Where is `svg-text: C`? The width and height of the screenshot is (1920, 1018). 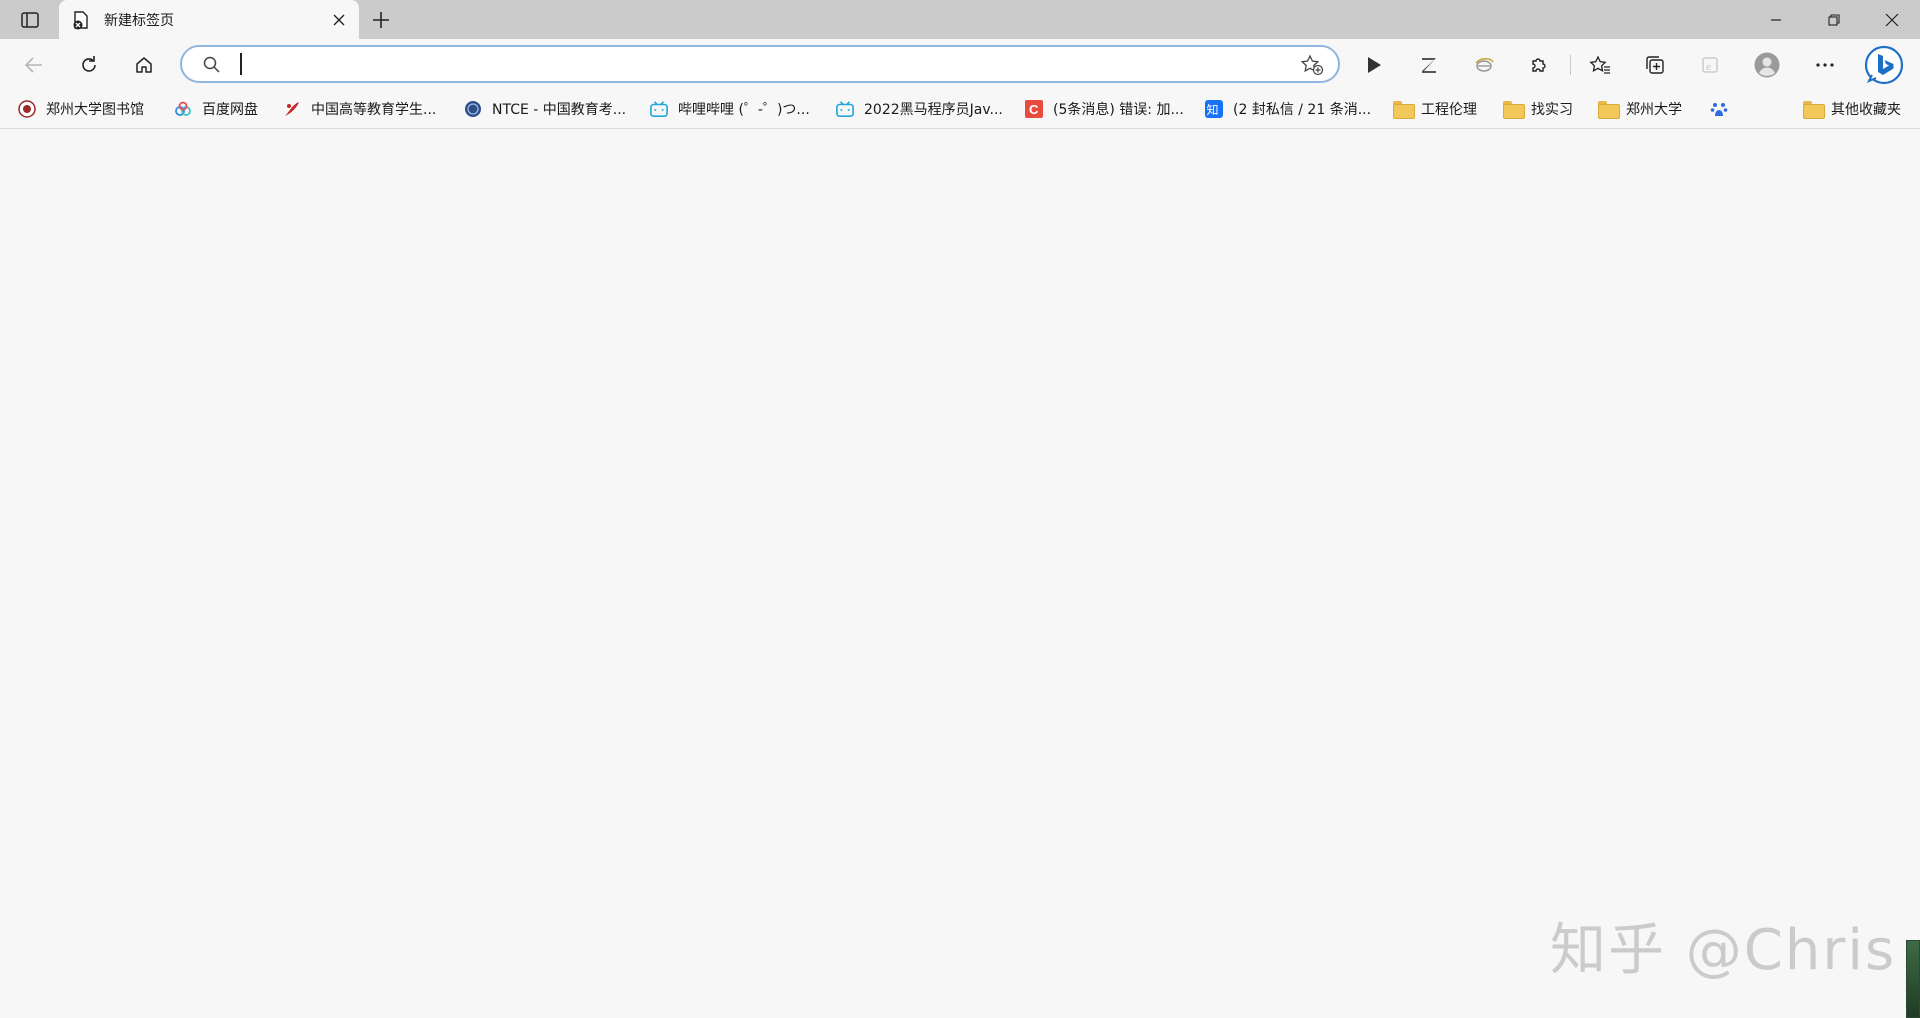 svg-text: C is located at coordinates (1034, 109).